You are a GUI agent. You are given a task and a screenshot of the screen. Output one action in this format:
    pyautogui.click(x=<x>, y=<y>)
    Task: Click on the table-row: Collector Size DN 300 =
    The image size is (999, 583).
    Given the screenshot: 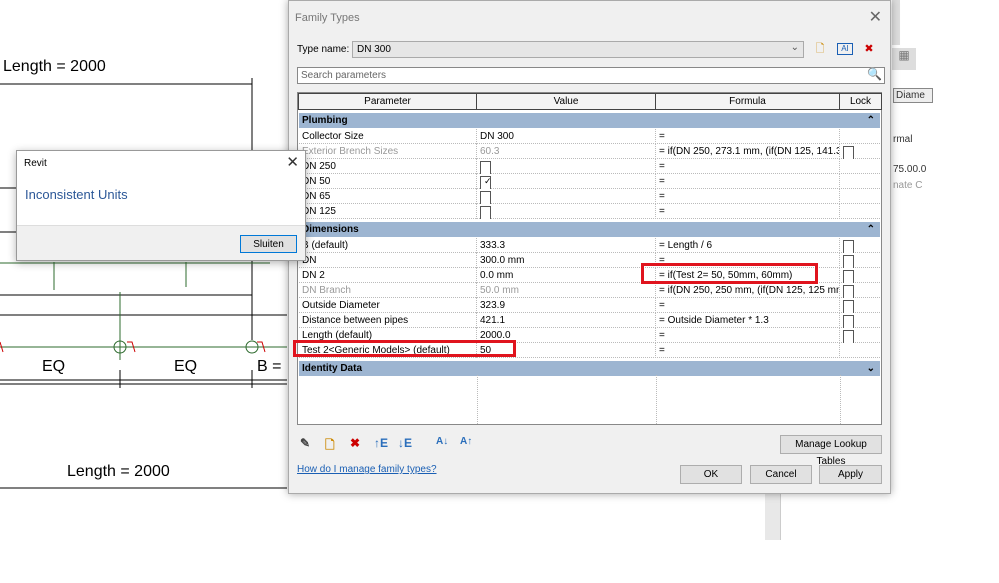 What is the action you would take?
    pyautogui.click(x=589, y=136)
    